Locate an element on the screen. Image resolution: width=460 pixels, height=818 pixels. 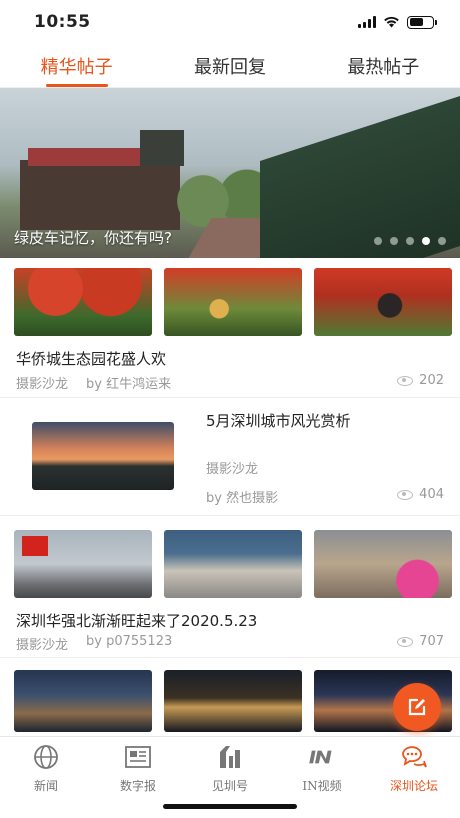
post-views: 202 is located at coordinates (420, 380).